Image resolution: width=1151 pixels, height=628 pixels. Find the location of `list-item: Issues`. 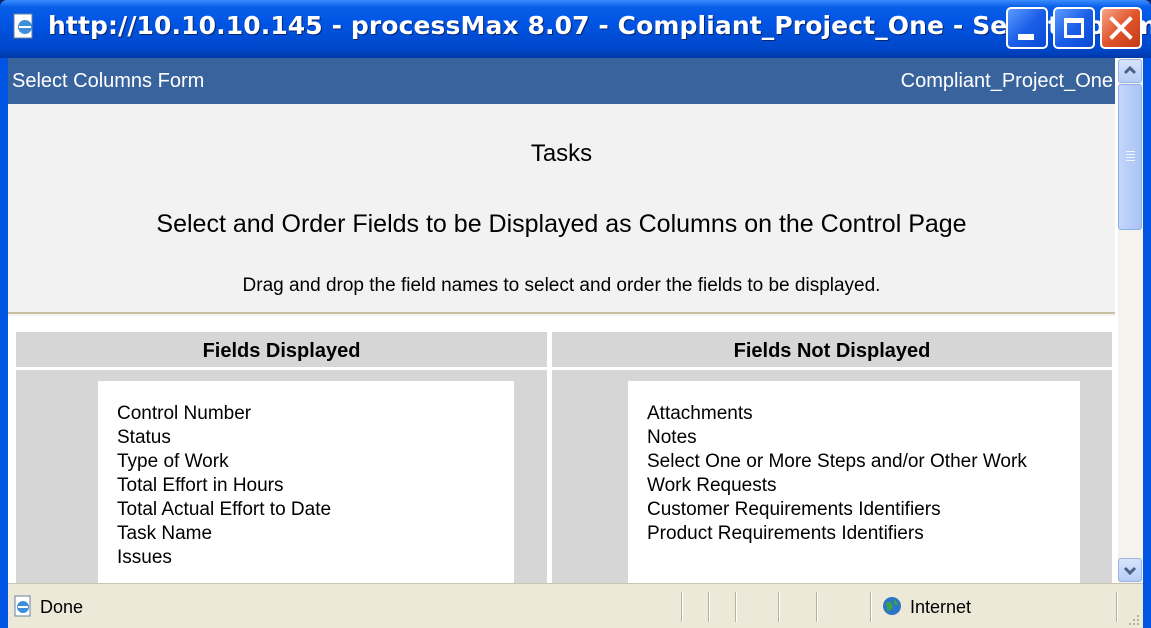

list-item: Issues is located at coordinates (306, 558).